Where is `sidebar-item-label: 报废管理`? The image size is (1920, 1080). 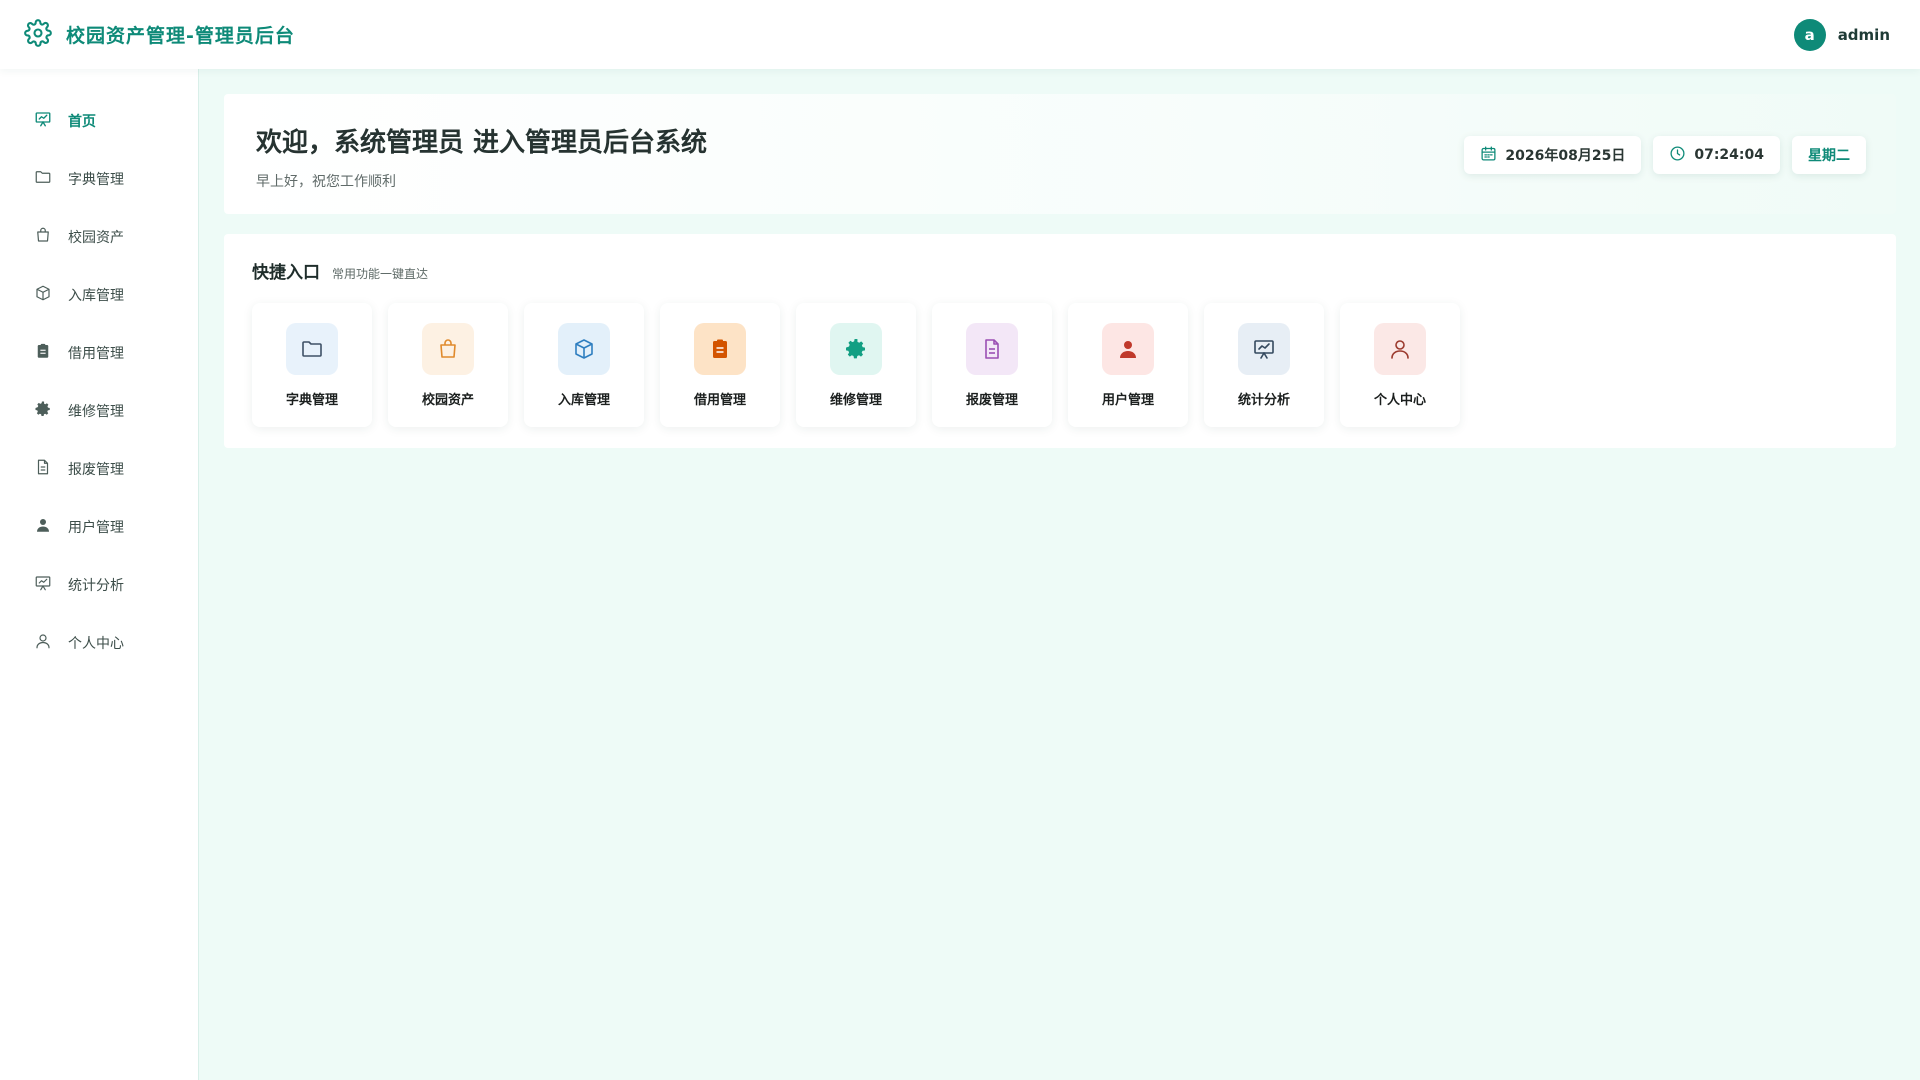
sidebar-item-label: 报废管理 is located at coordinates (96, 470).